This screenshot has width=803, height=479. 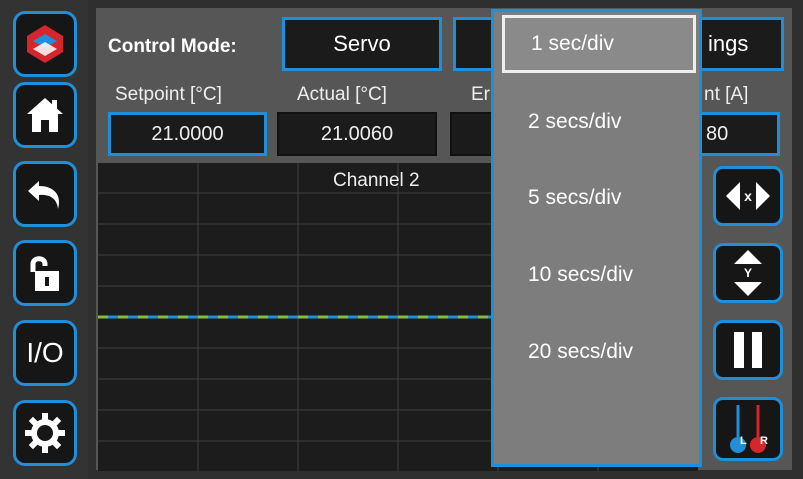 I want to click on gear-icon, so click(x=45, y=433).